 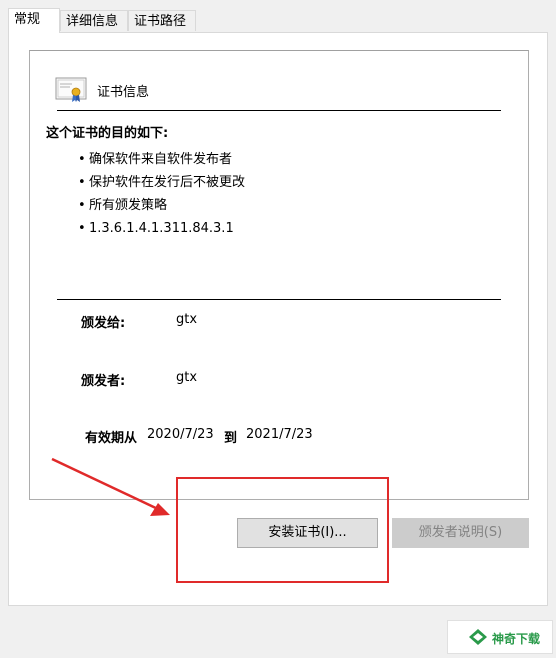 I want to click on purpose-item: • 1.3.6.1.4.1.311.84.3.1, so click(x=156, y=228).